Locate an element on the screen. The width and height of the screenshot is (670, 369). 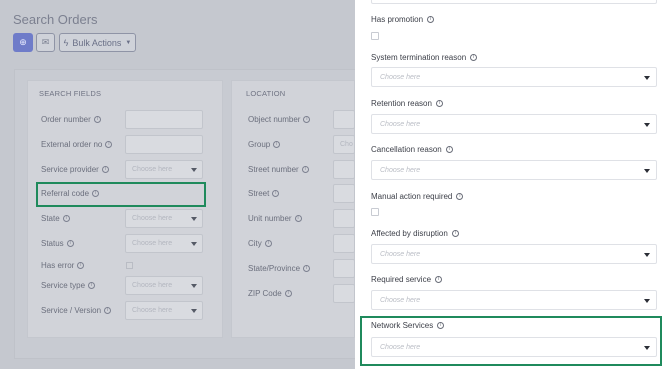
order-number-input is located at coordinates (164, 119).